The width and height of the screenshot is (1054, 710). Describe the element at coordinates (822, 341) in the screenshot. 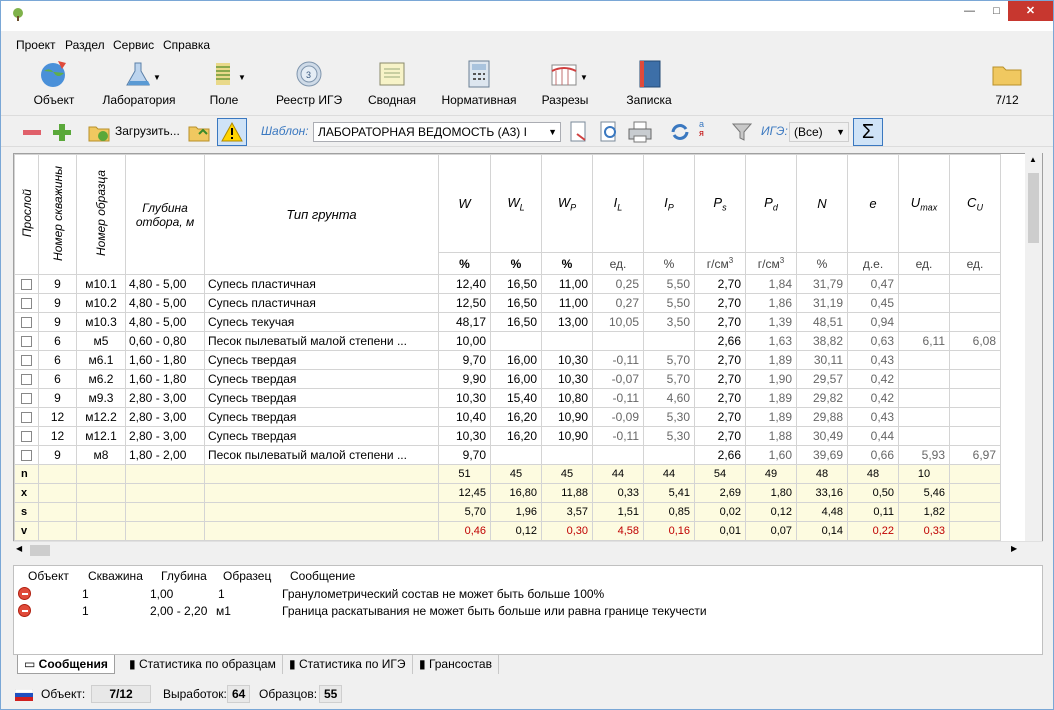

I see `value-cell: 38,82` at that location.